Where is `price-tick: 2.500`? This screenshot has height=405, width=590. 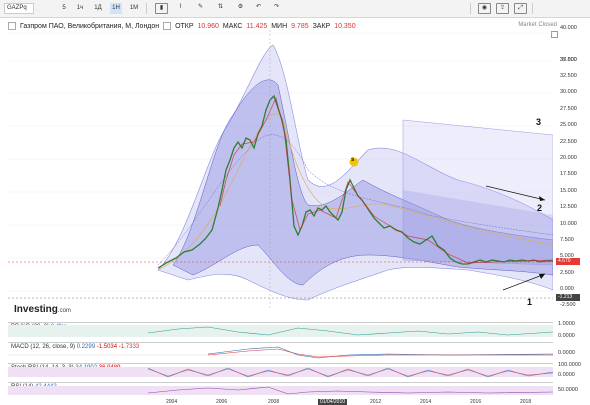 price-tick: 2.500 is located at coordinates (567, 273).